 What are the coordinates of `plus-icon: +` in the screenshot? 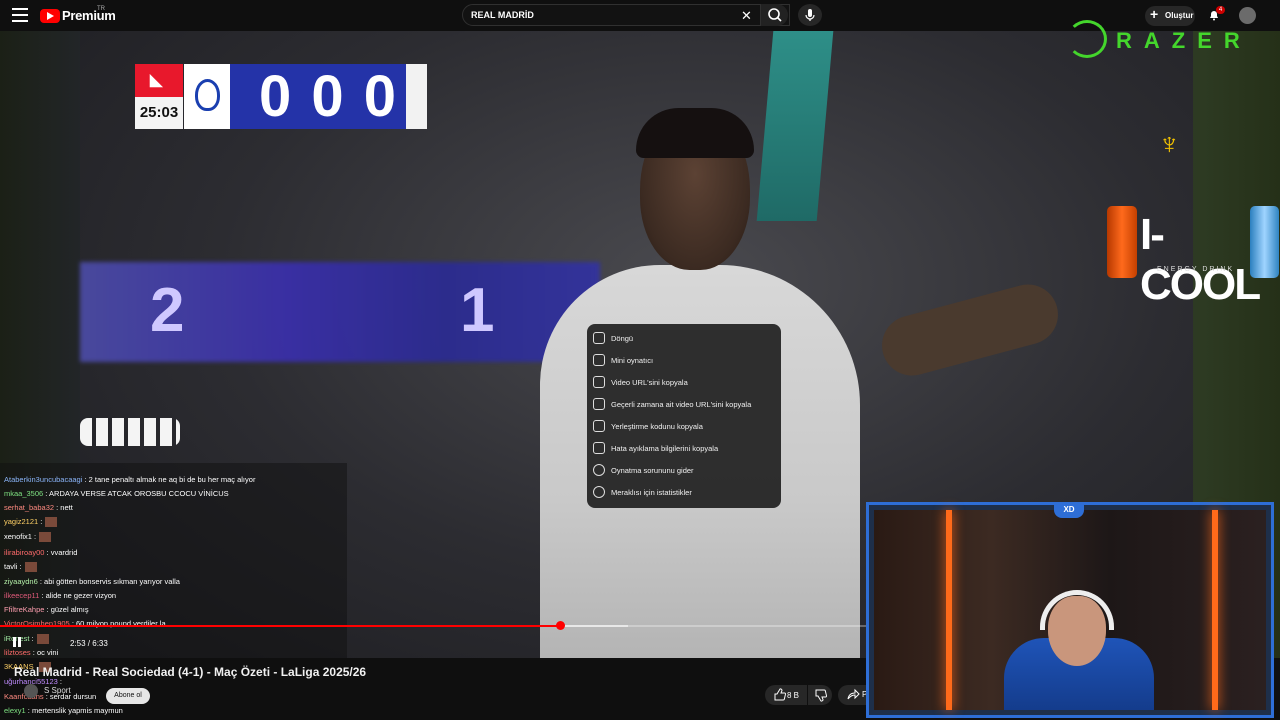 It's located at (1154, 14).